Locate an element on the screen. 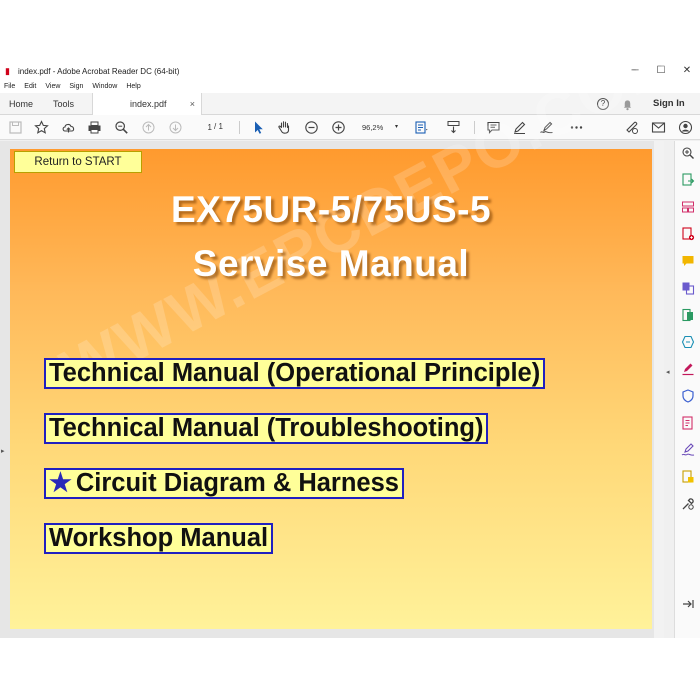  tools-icon is located at coordinates (688, 504).